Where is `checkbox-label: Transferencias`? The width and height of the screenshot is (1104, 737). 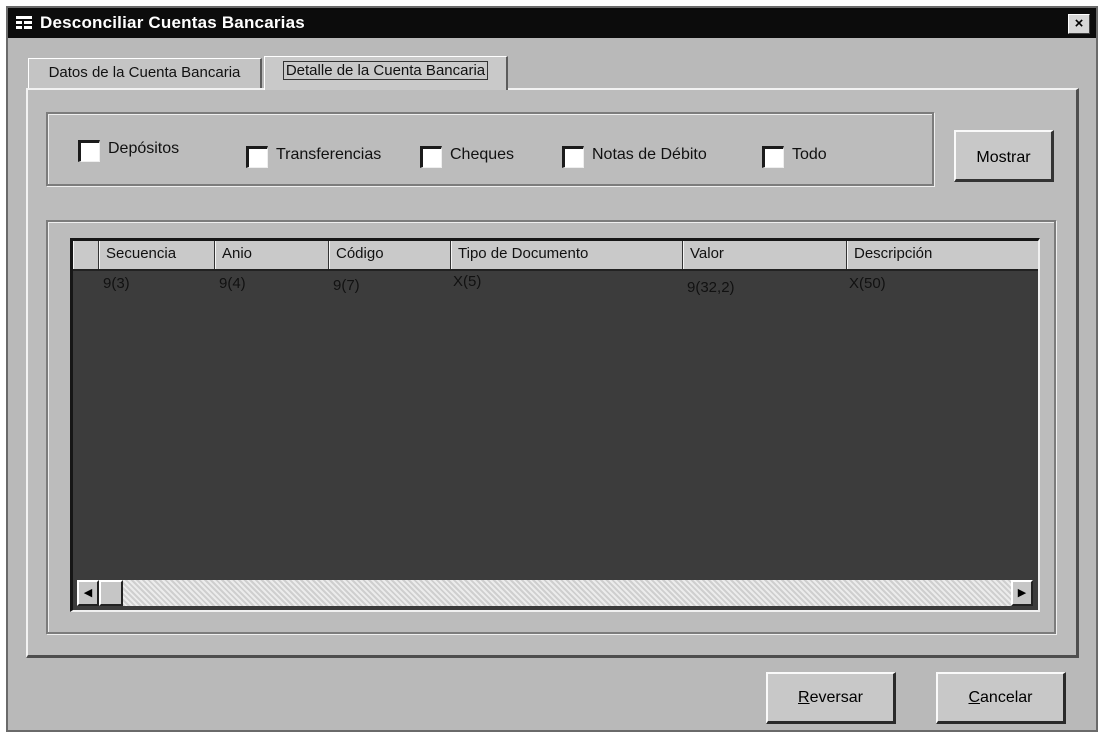
checkbox-label: Transferencias is located at coordinates (329, 154).